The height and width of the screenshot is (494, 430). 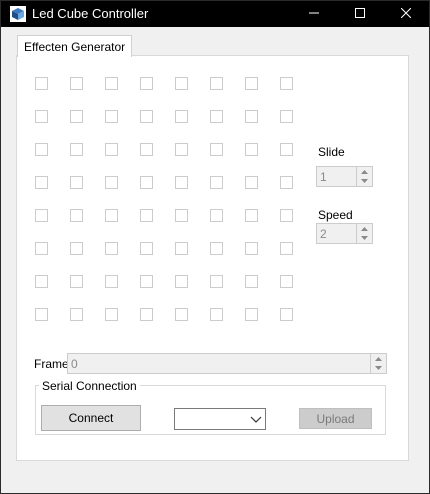 I want to click on slide-spinner-buttons, so click(x=364, y=176).